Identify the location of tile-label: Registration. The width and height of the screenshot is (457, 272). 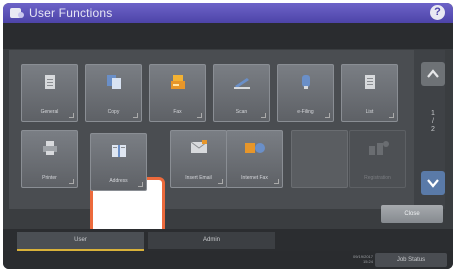
(377, 178).